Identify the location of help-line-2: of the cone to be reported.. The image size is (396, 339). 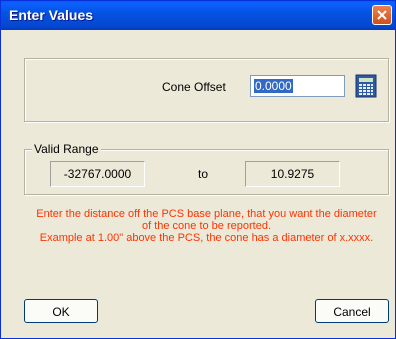
(206, 226).